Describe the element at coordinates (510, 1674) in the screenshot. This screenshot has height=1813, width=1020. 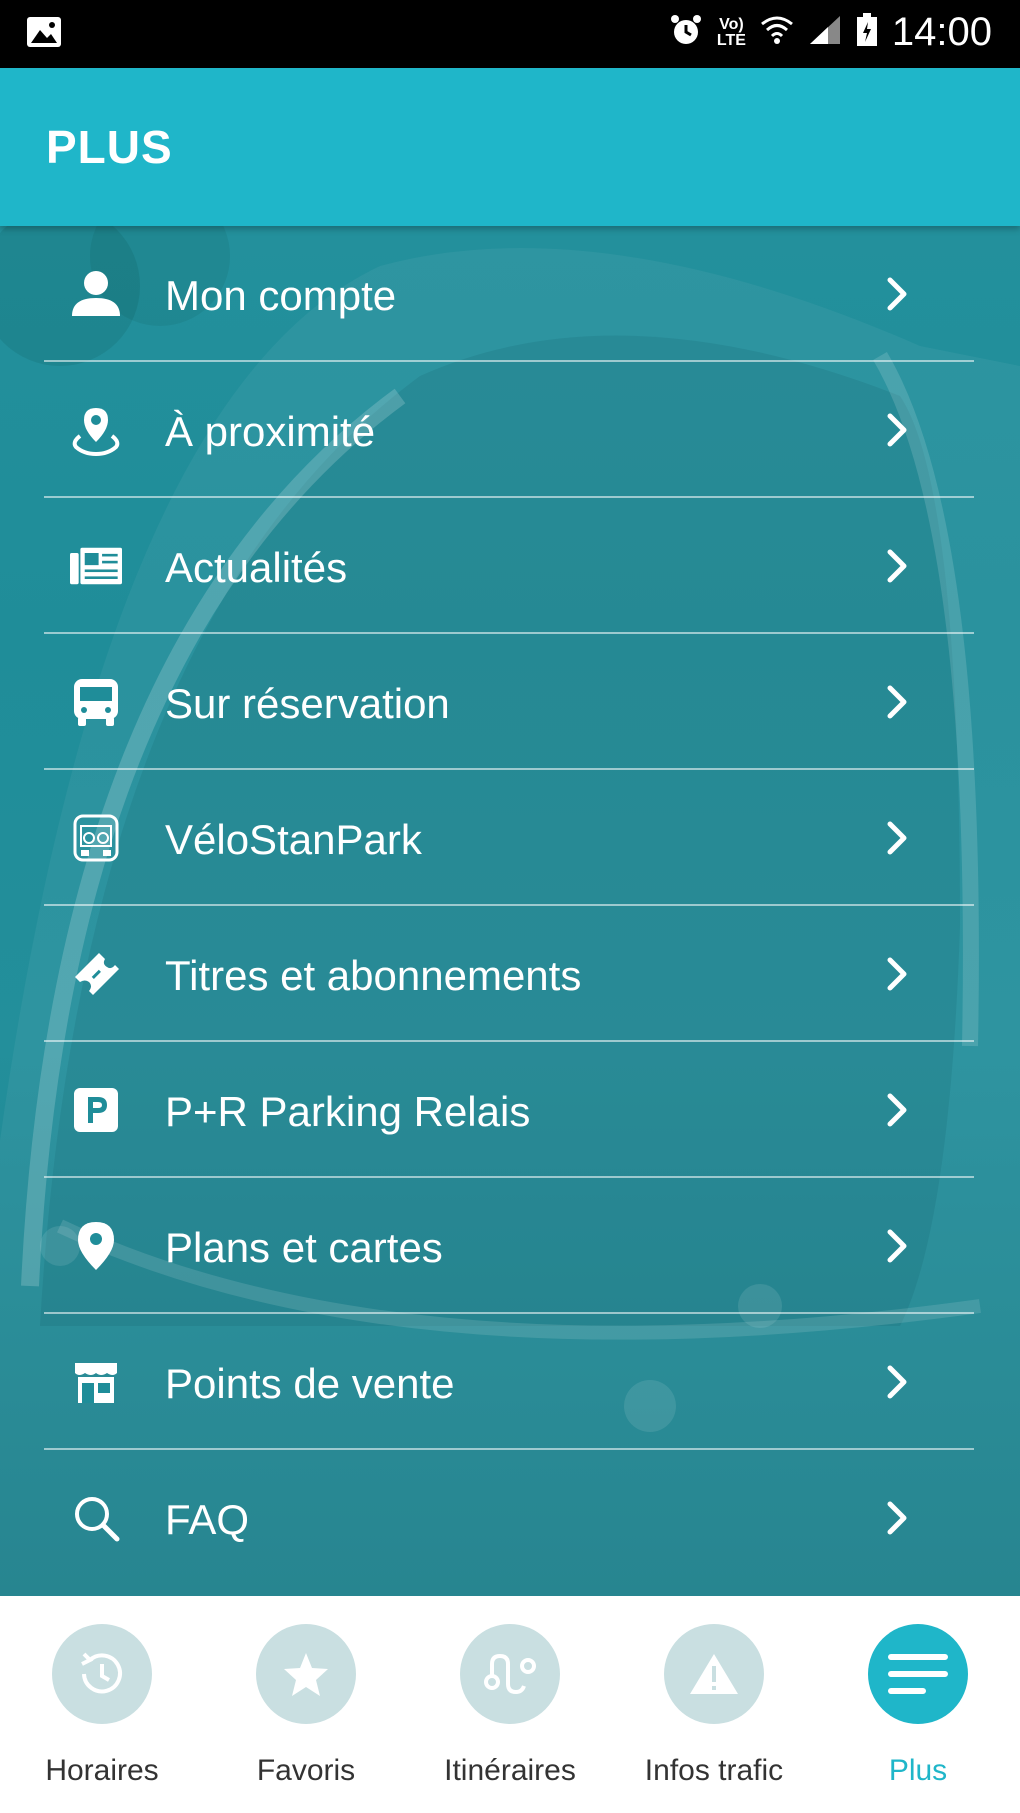
I see `route-icon` at that location.